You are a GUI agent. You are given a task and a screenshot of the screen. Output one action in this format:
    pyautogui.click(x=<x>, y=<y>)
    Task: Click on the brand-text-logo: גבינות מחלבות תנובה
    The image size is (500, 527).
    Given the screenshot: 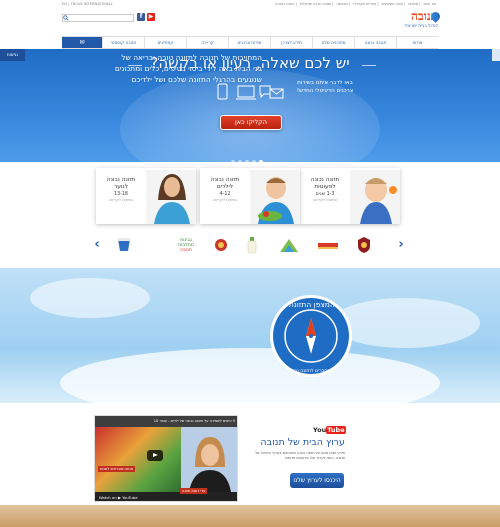 What is the action you would take?
    pyautogui.click(x=186, y=245)
    